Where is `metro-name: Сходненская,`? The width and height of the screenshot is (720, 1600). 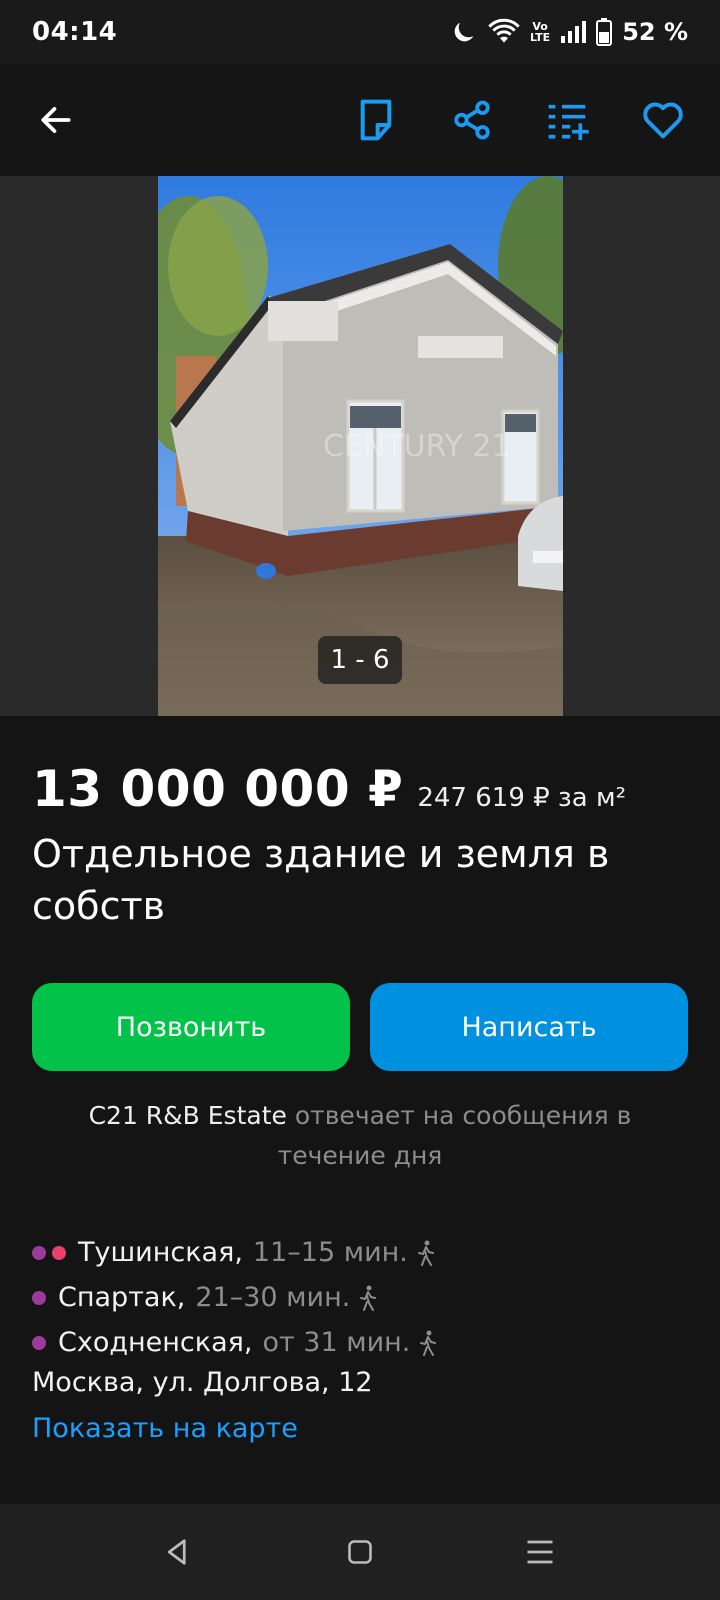
metro-name: Сходненская, is located at coordinates (155, 1342).